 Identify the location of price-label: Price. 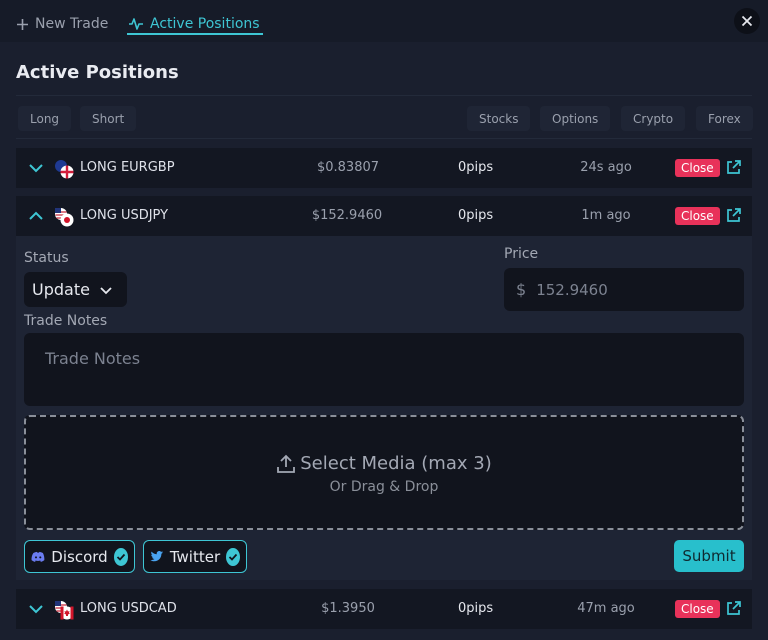
(521, 254).